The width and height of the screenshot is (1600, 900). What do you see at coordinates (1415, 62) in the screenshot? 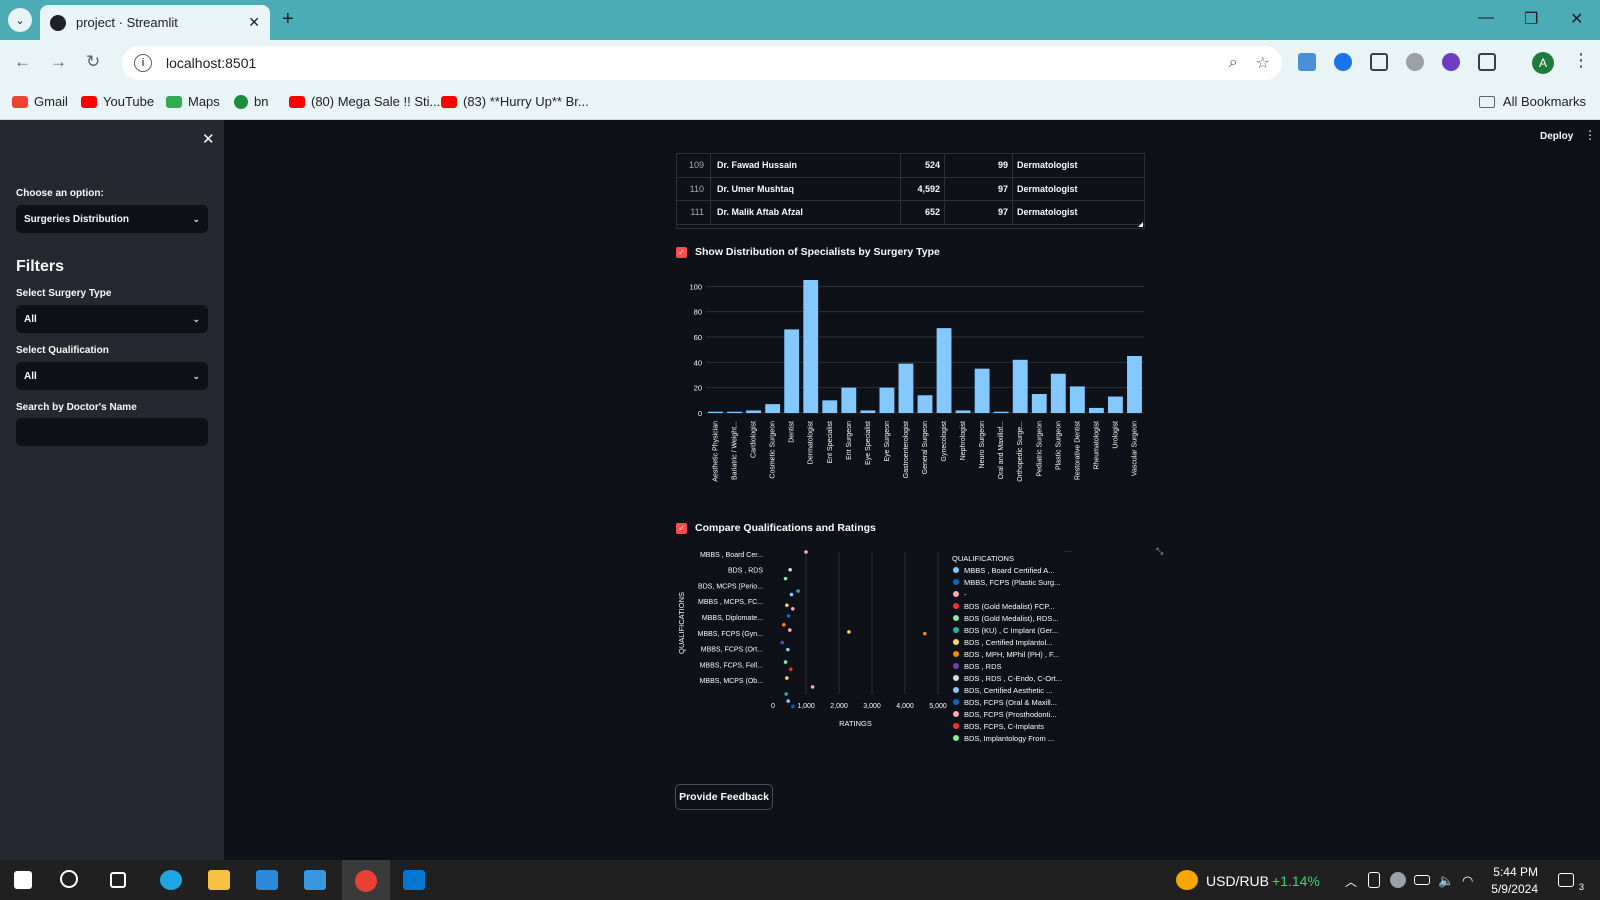
I see `translate-extension-icon` at bounding box center [1415, 62].